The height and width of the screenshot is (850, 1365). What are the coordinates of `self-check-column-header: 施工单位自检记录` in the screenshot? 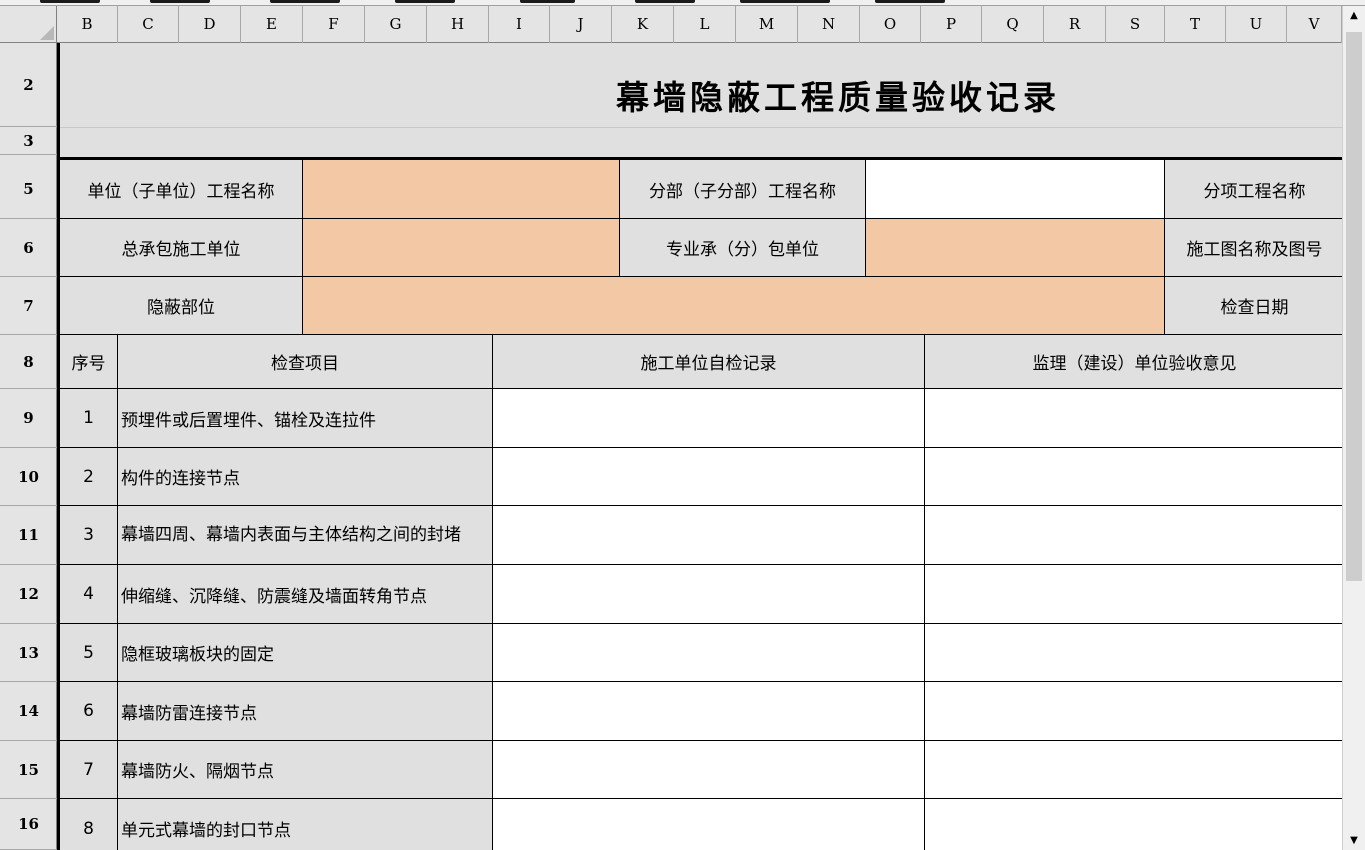 It's located at (709, 362).